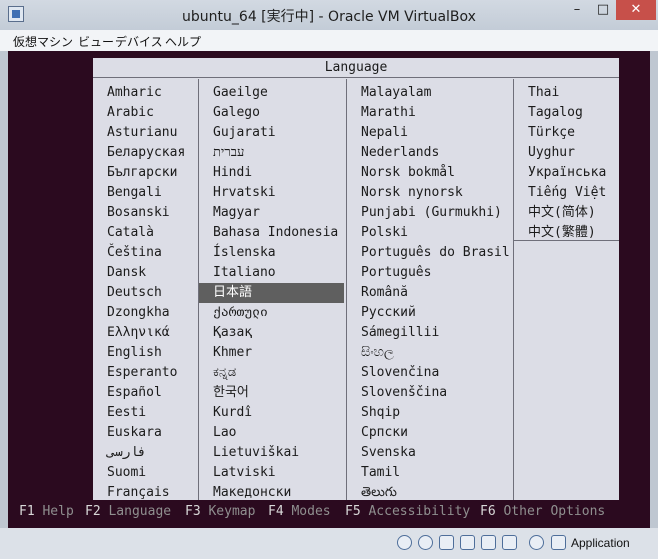 The height and width of the screenshot is (559, 658). Describe the element at coordinates (145, 473) in the screenshot. I see `language-option: Suomi` at that location.